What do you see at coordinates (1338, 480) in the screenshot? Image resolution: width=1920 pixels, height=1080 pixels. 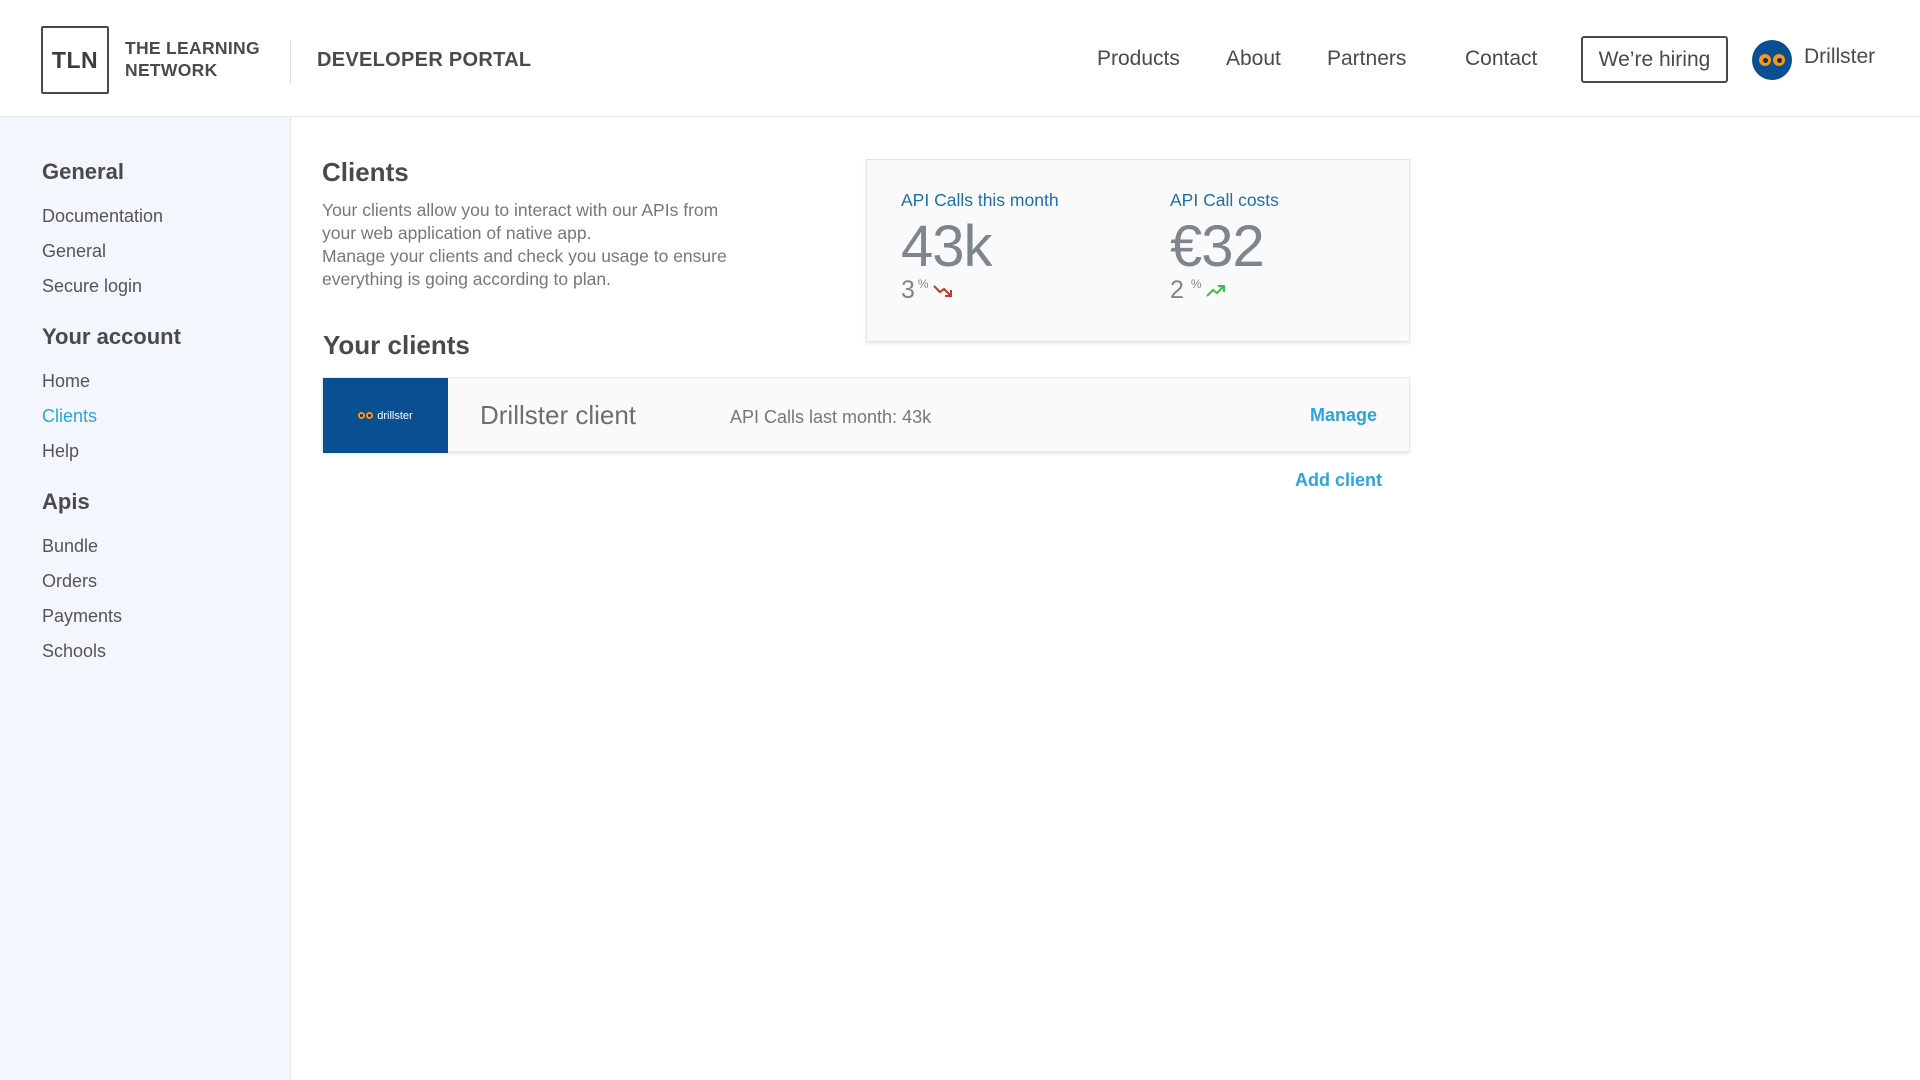 I see `add-client-link: Add client` at bounding box center [1338, 480].